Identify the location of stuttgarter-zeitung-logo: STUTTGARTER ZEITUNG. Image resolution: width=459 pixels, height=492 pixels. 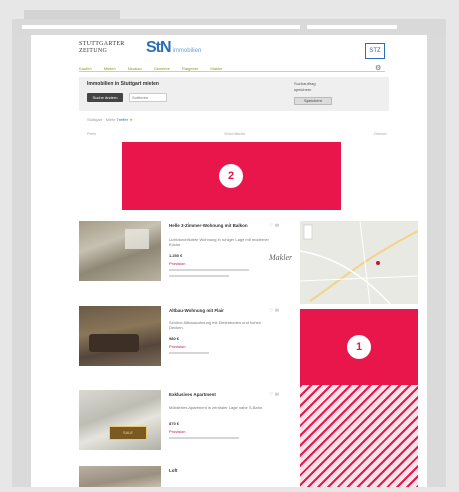
(102, 48).